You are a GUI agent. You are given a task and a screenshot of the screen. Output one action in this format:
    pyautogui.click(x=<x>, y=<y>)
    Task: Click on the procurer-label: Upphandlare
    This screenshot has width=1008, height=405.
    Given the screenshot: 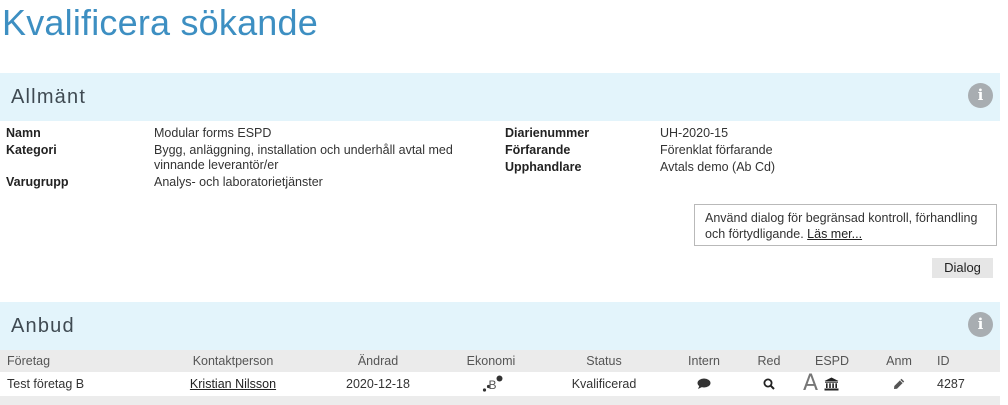 What is the action you would take?
    pyautogui.click(x=543, y=167)
    